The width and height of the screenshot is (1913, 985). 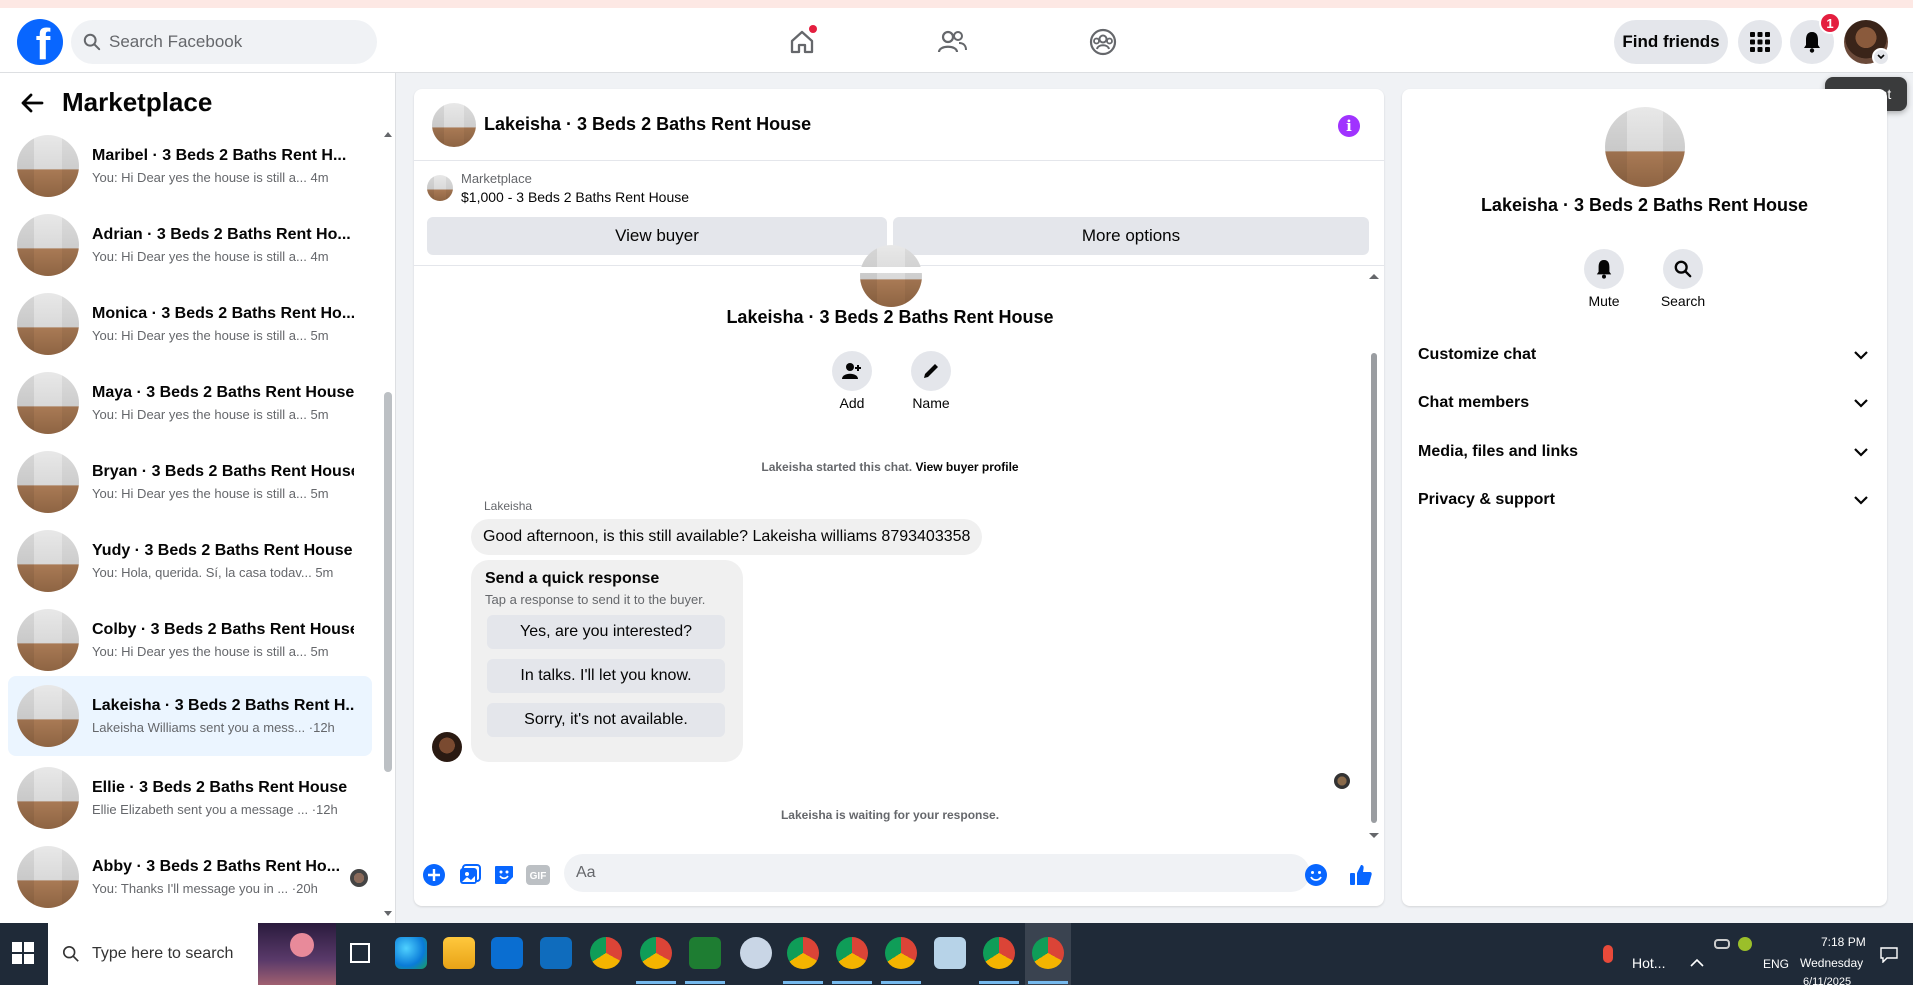 I want to click on more-options-button: More options, so click(x=1131, y=236).